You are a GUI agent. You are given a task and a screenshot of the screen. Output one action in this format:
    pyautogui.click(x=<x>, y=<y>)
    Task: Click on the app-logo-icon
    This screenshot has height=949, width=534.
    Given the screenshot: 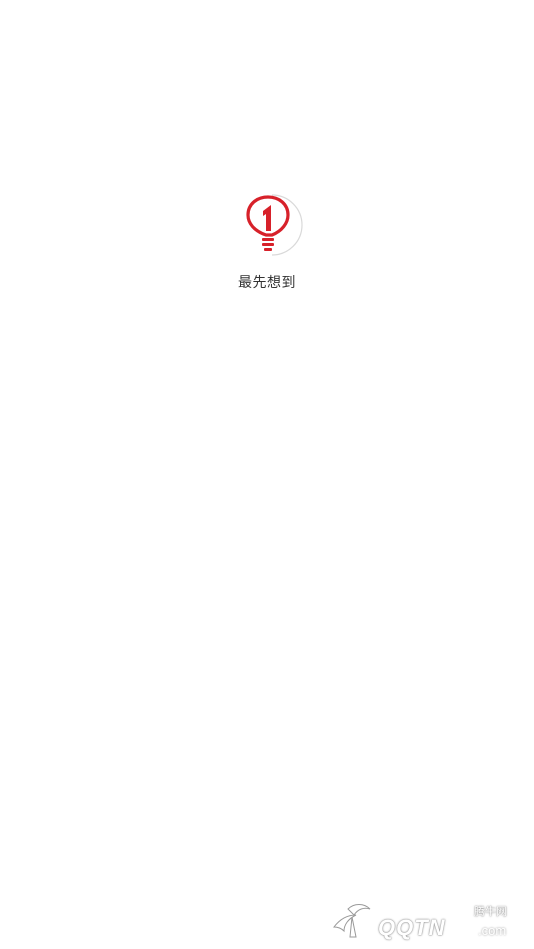 What is the action you would take?
    pyautogui.click(x=273, y=228)
    